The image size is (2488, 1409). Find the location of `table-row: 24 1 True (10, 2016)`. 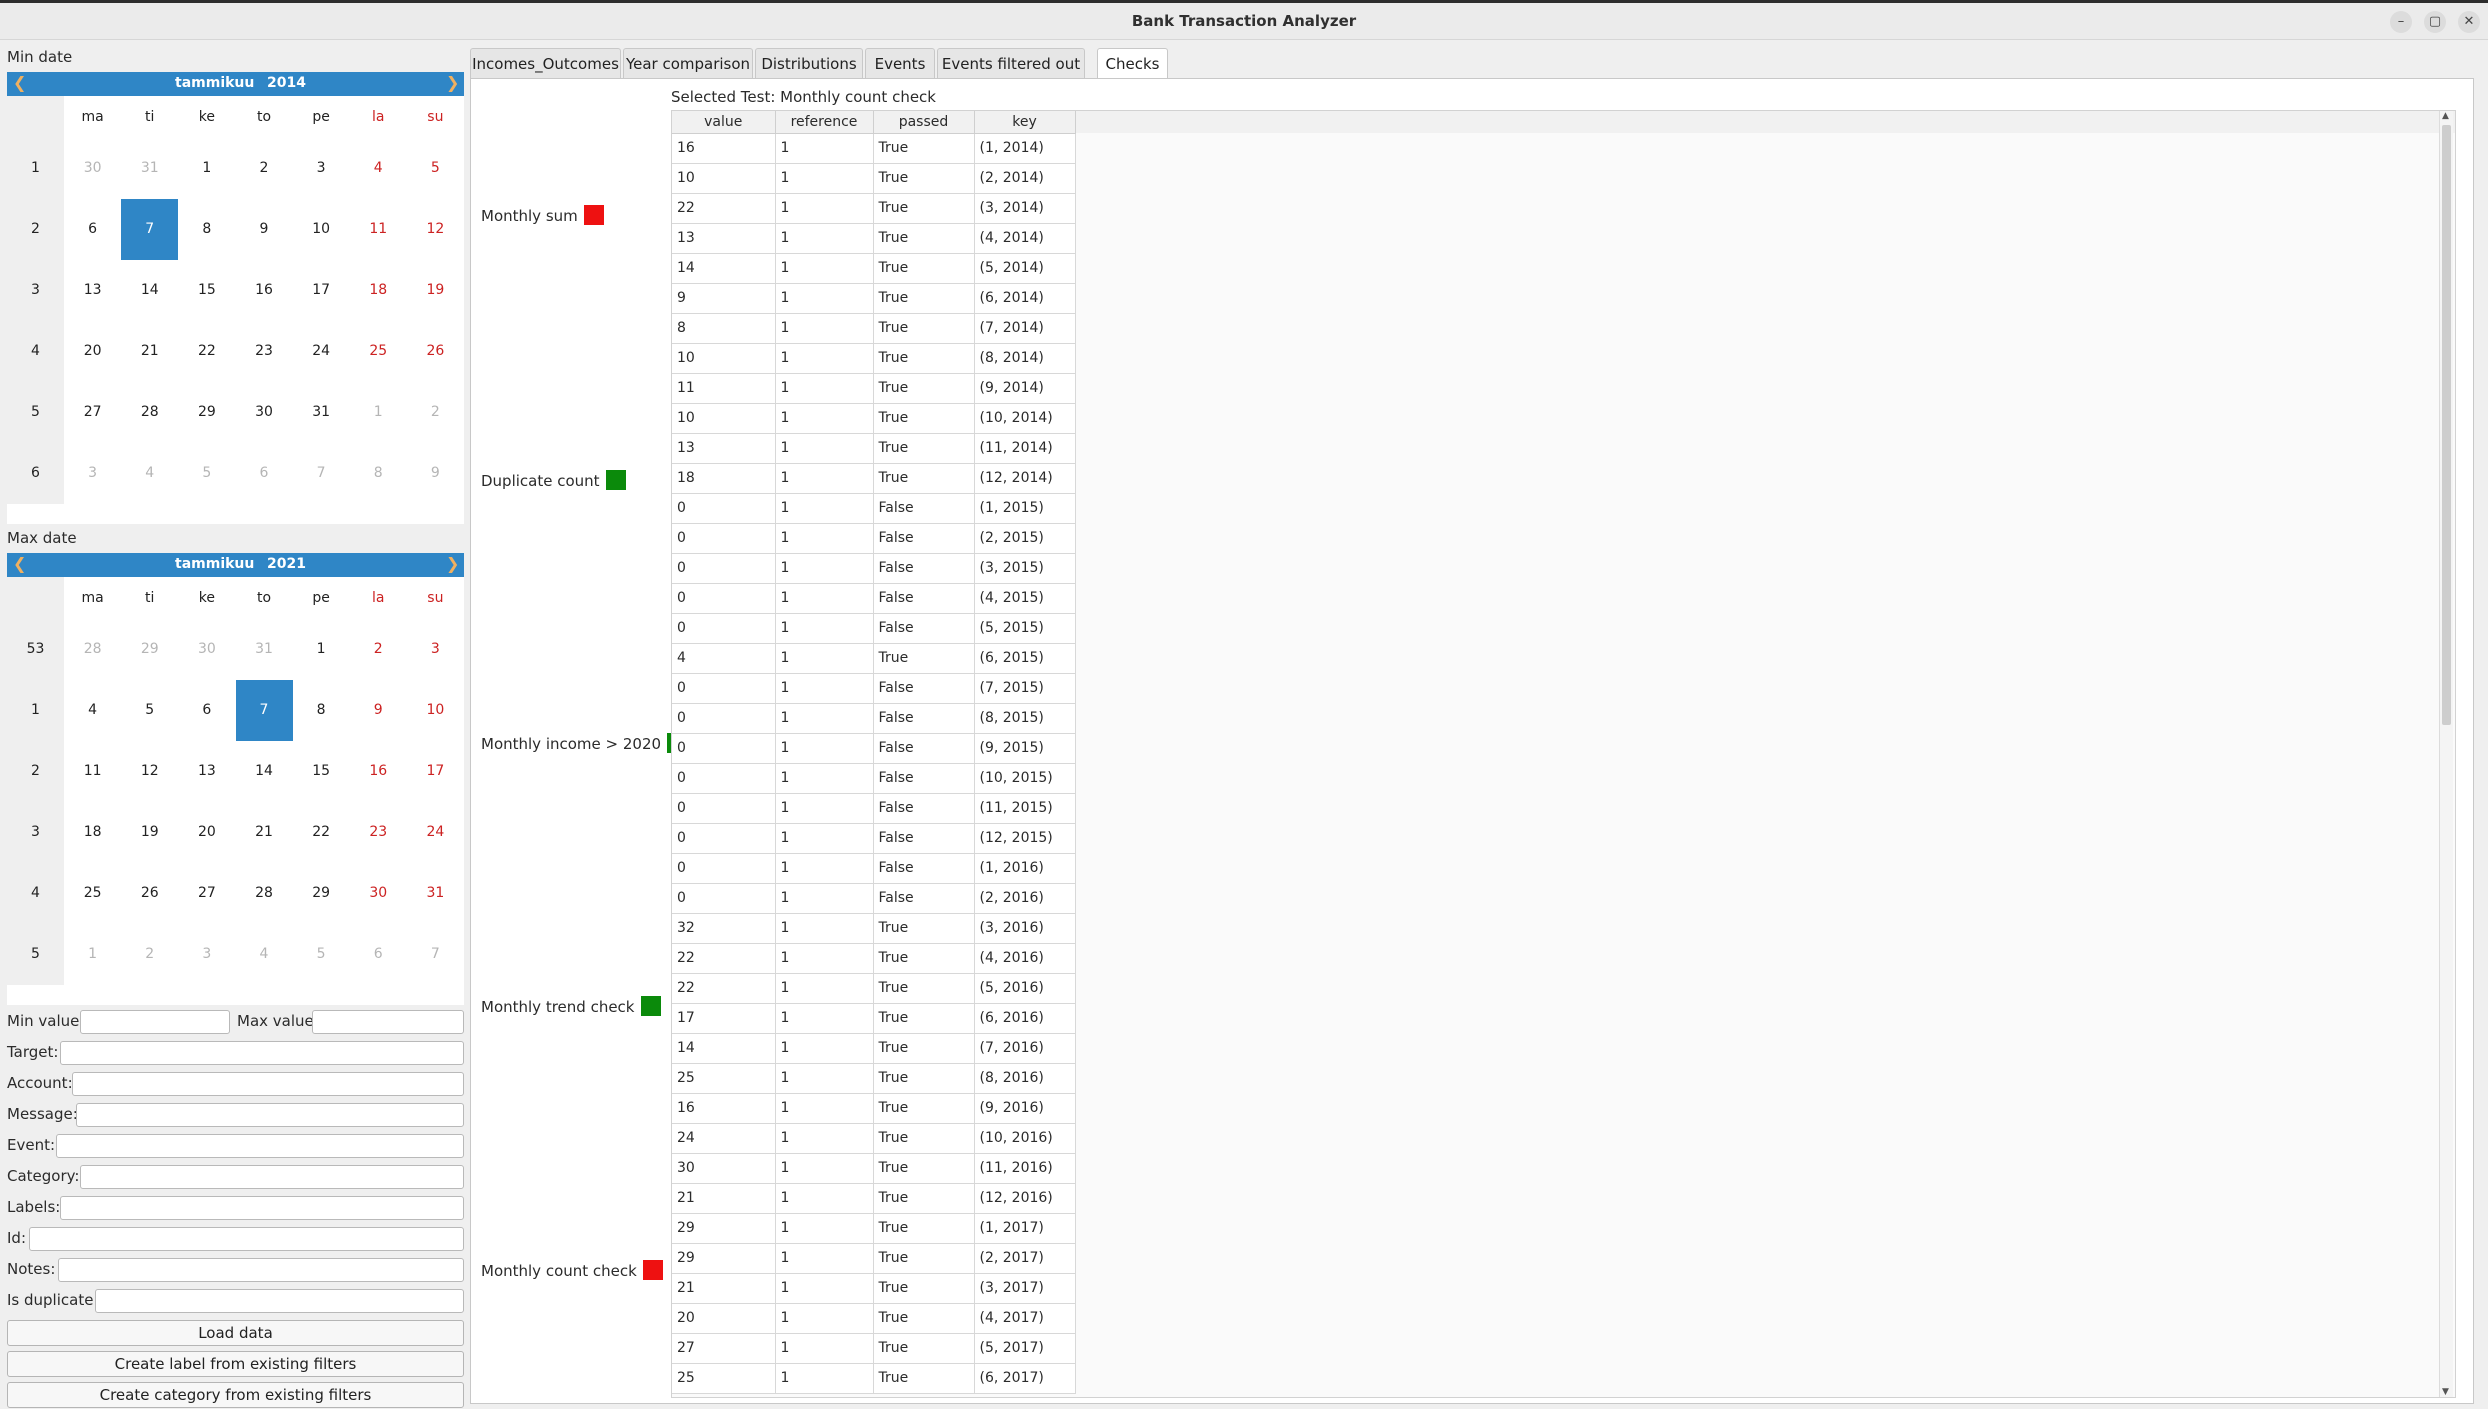

table-row: 24 1 True (10, 2016) is located at coordinates (874, 1138).